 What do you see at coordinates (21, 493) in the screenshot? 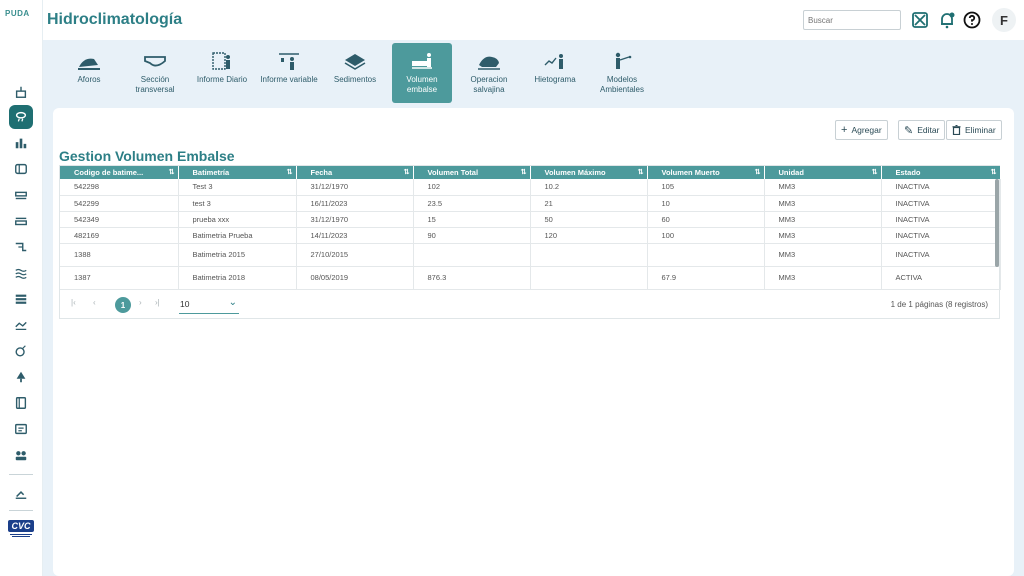
I see `sidebar-item-admin` at bounding box center [21, 493].